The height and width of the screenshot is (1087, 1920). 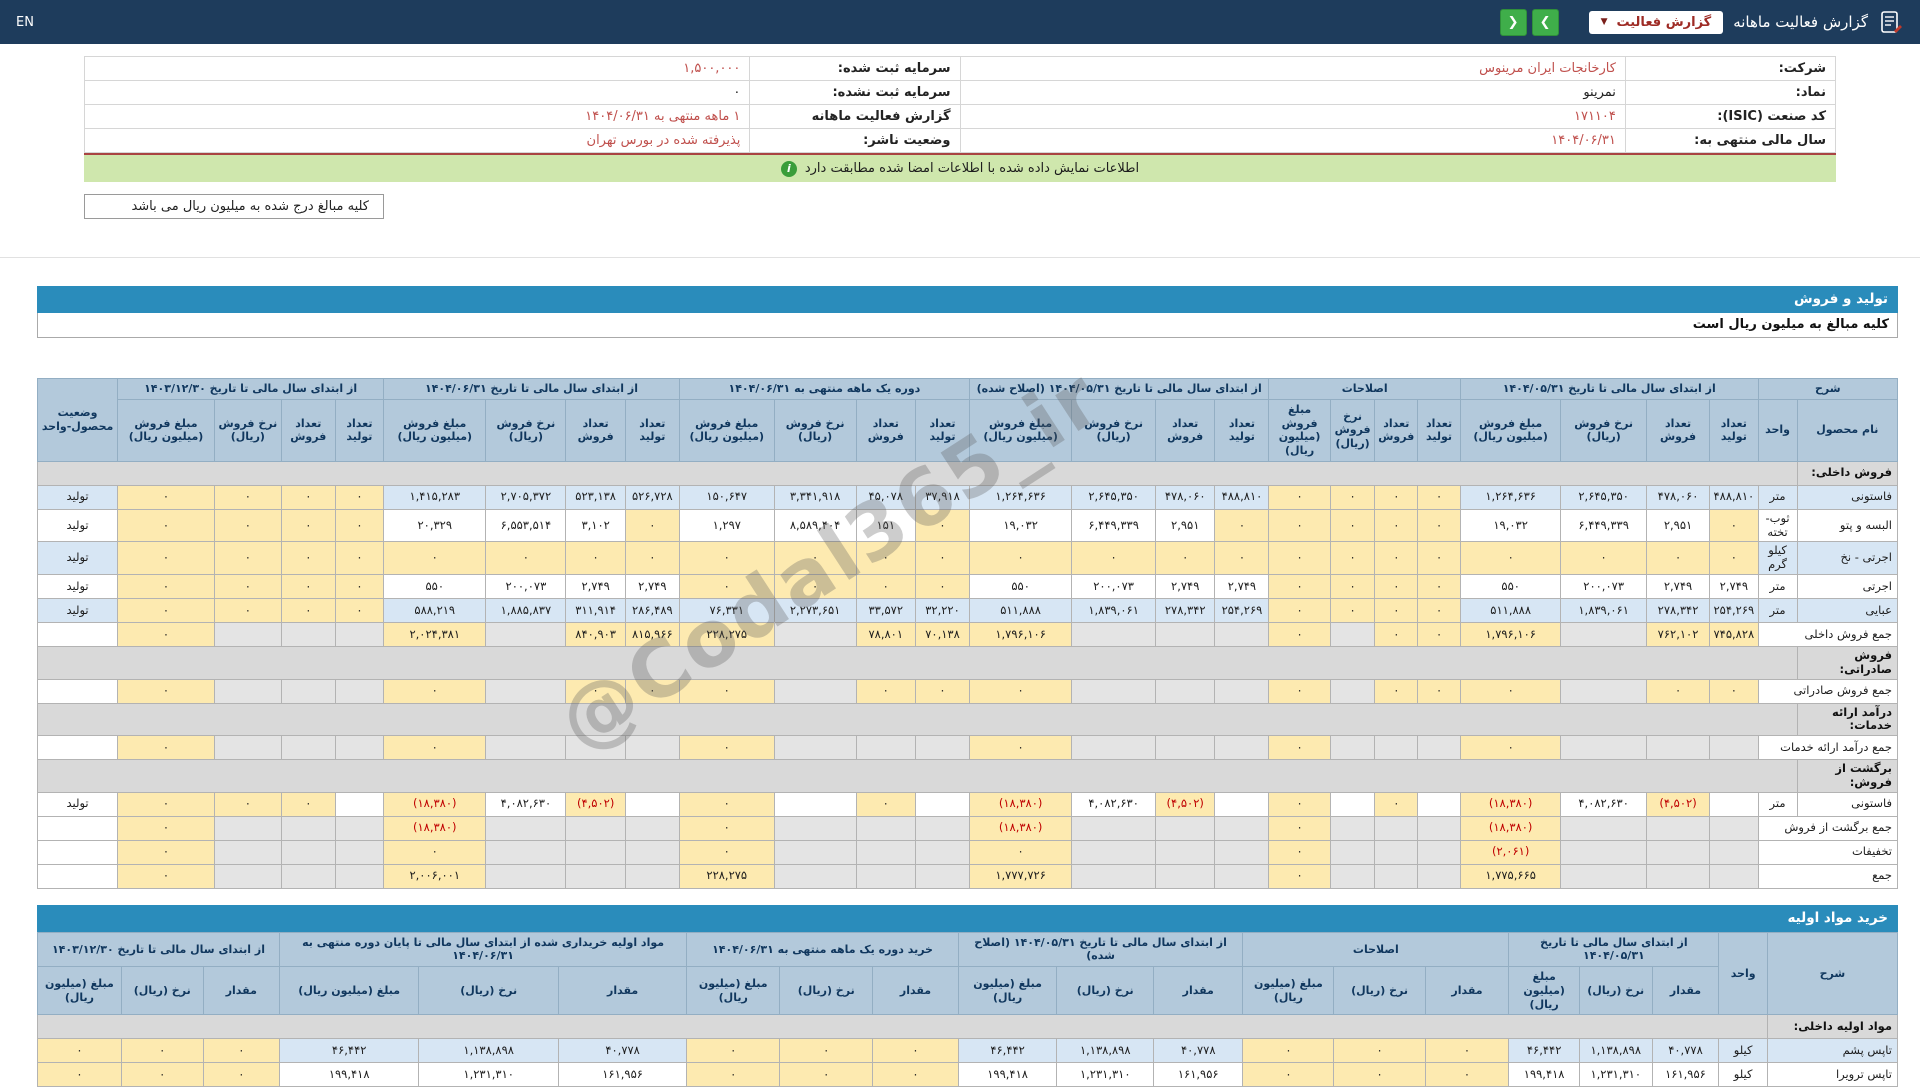 I want to click on info-icon: i, so click(x=788, y=168).